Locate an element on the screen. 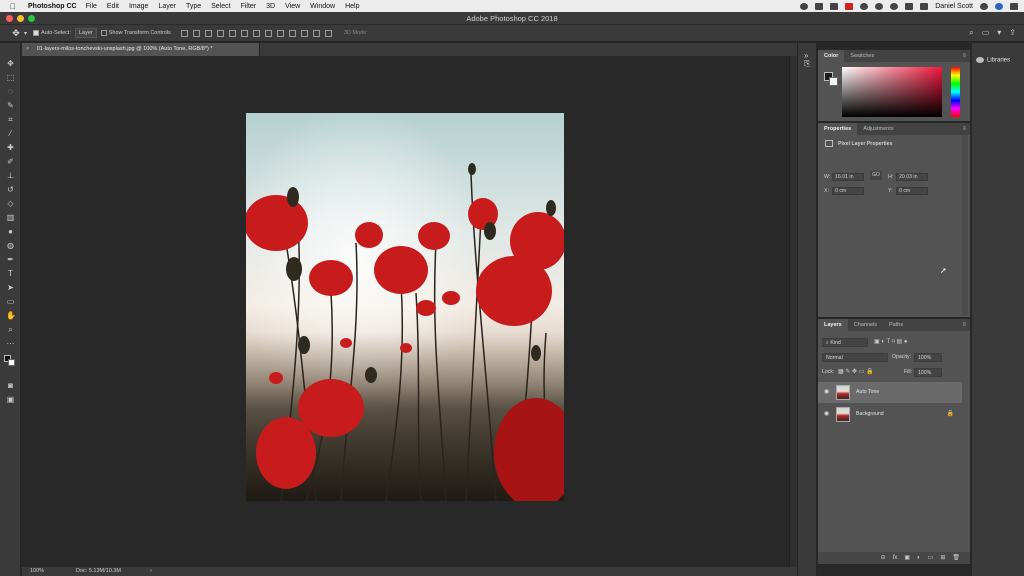  crop-tool-icon: ⌗ is located at coordinates (10, 119).